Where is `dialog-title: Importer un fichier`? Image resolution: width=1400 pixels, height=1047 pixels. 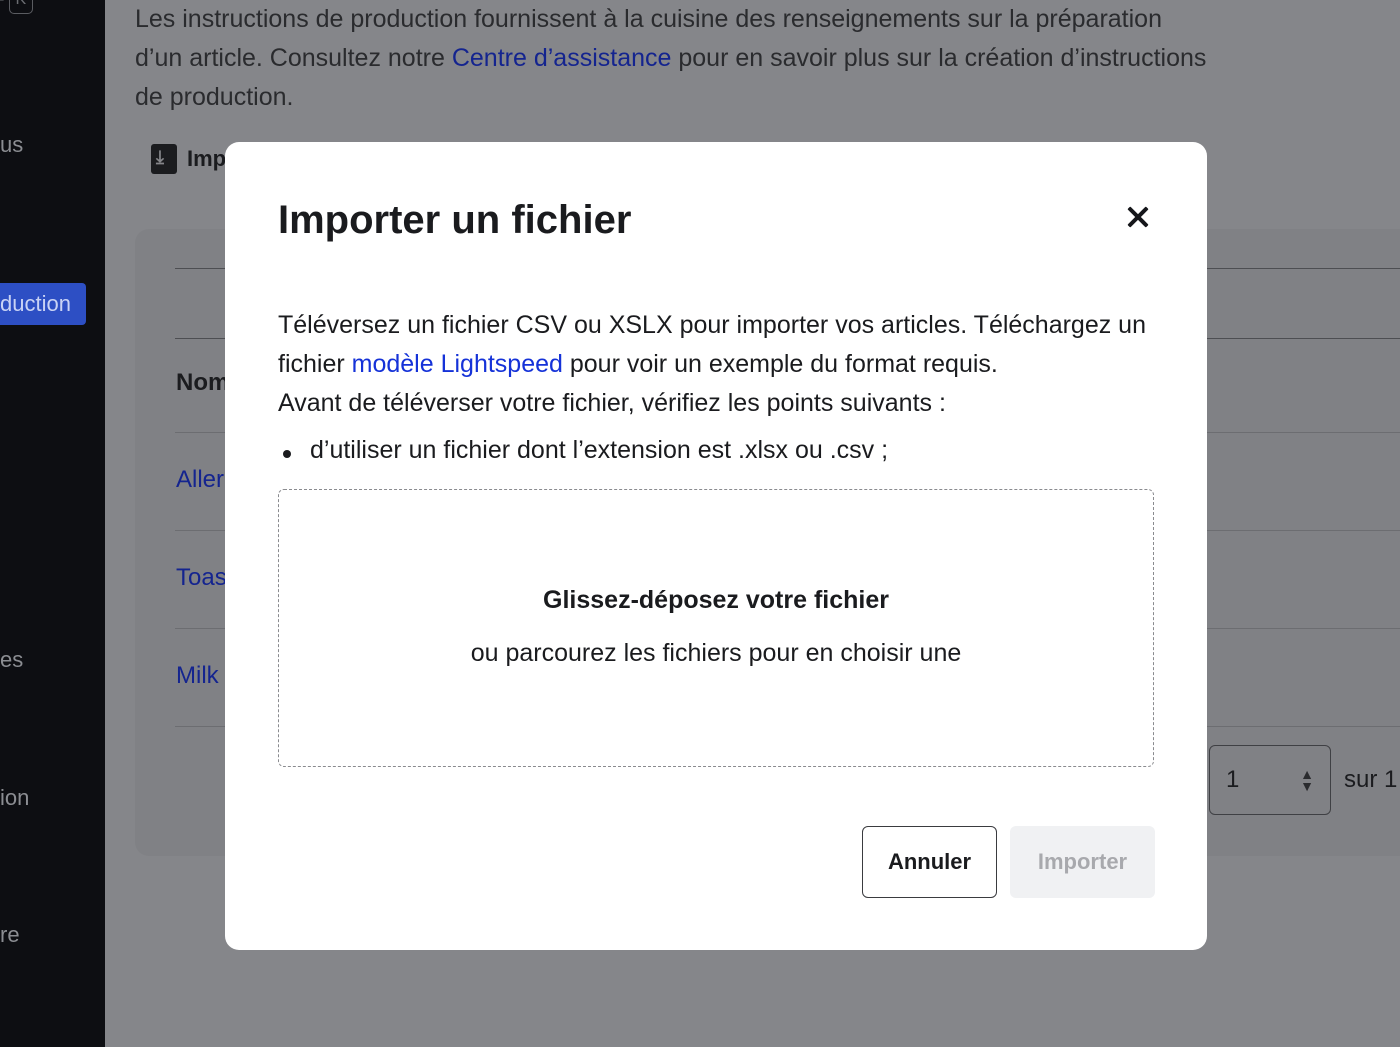
dialog-title: Importer un fichier is located at coordinates (455, 220).